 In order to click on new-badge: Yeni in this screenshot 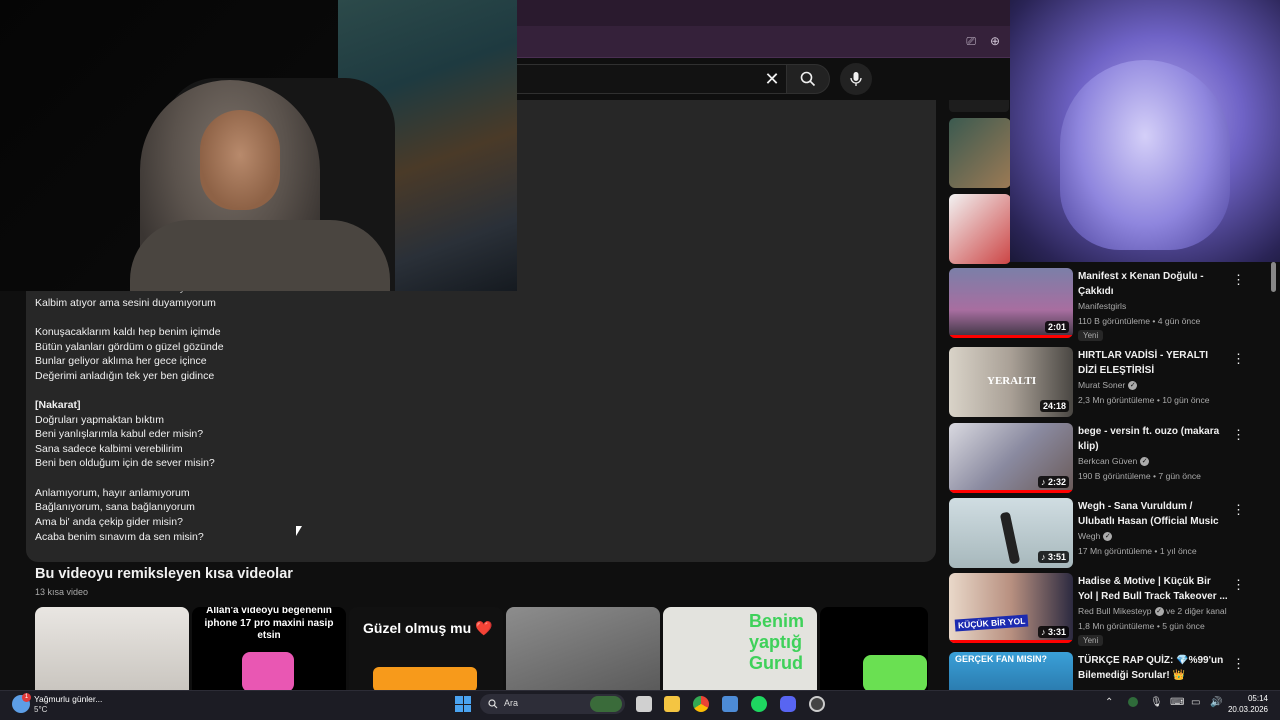, I will do `click(1091, 335)`.